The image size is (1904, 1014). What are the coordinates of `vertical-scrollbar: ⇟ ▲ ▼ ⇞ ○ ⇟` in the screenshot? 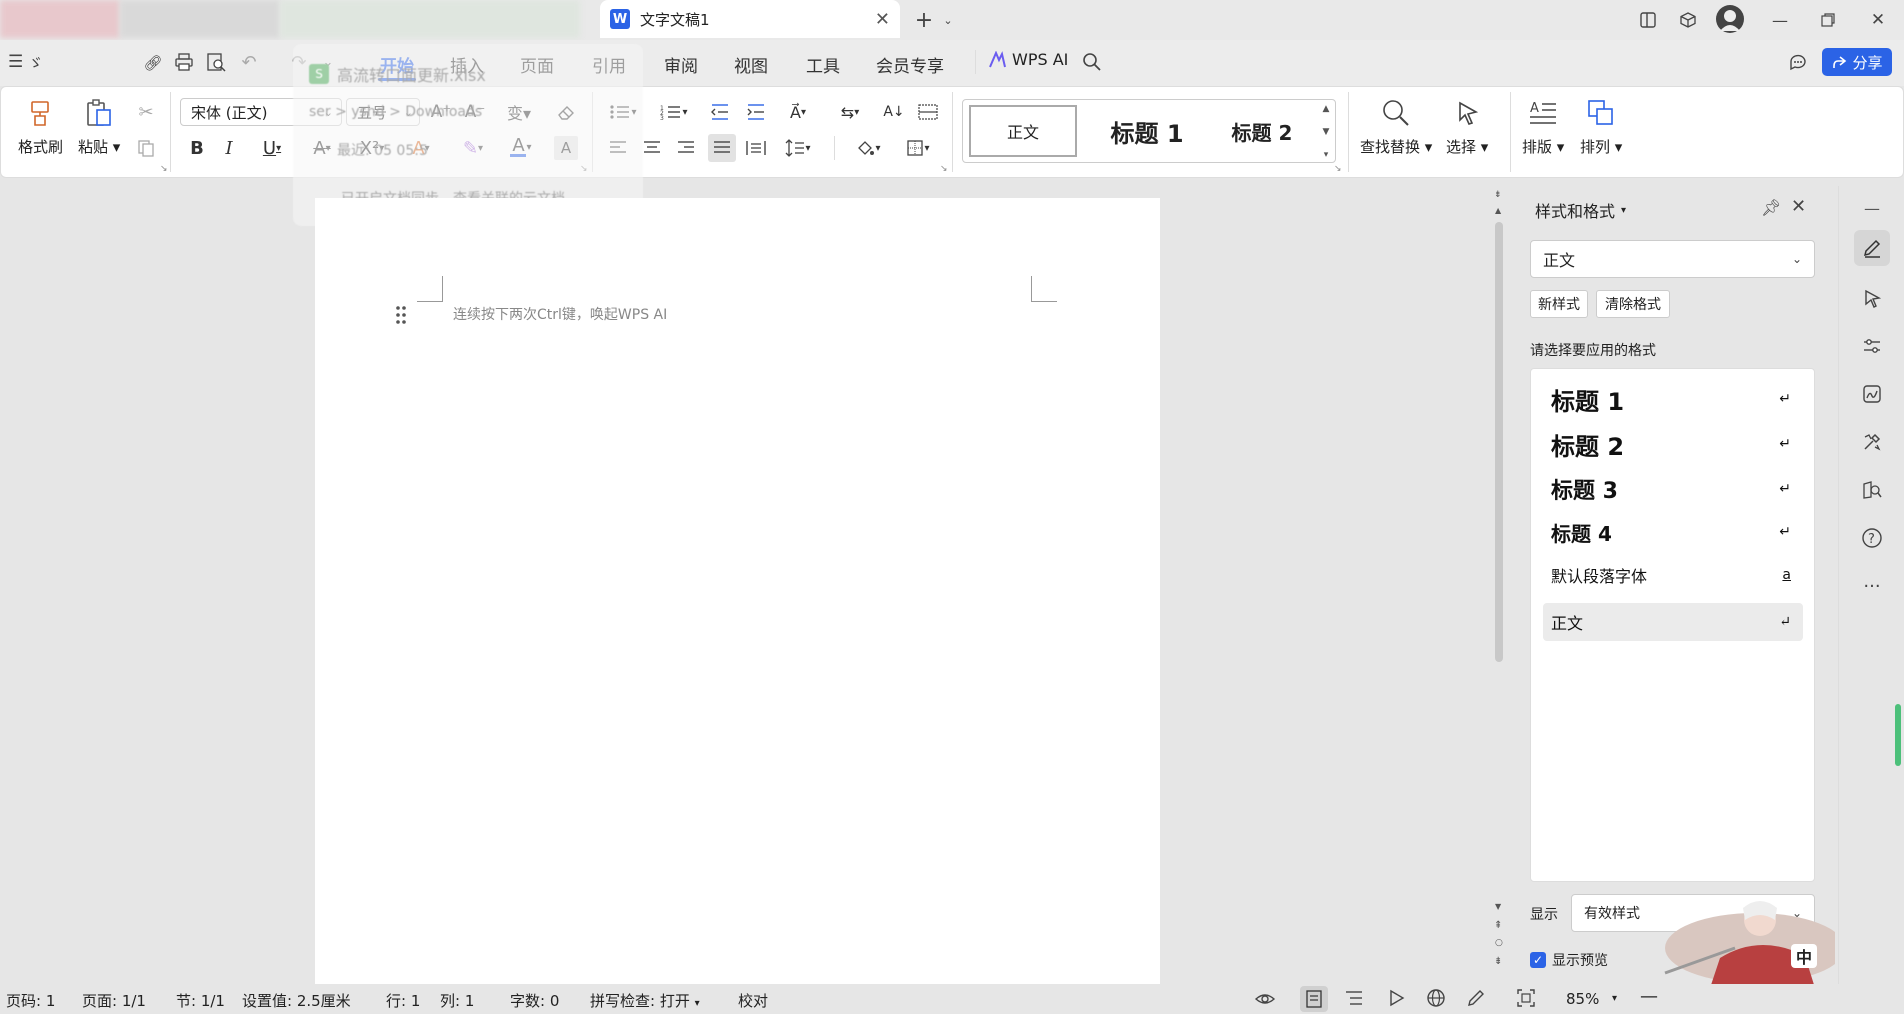 It's located at (1499, 585).